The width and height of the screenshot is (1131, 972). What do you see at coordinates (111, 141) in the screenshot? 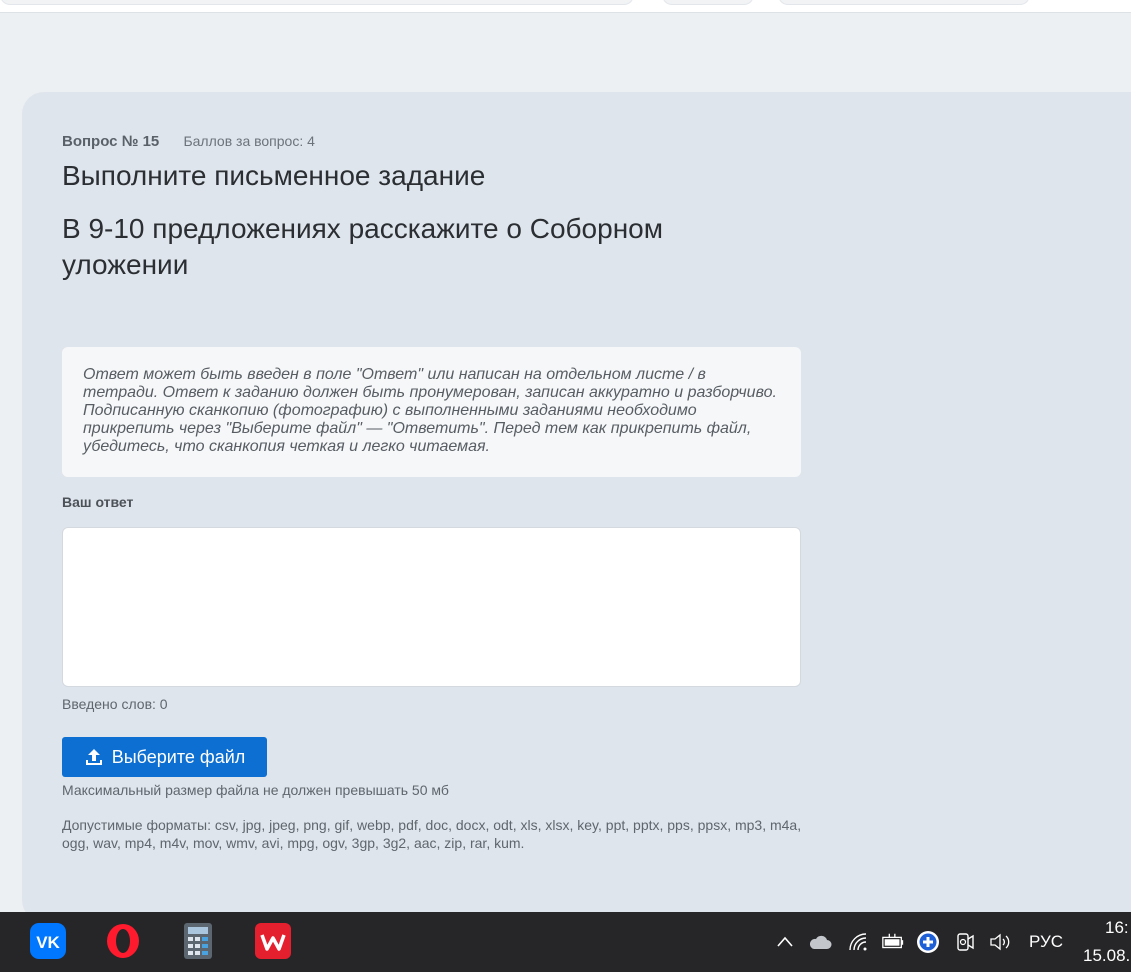
I see `question-number: Вопрос № 15` at bounding box center [111, 141].